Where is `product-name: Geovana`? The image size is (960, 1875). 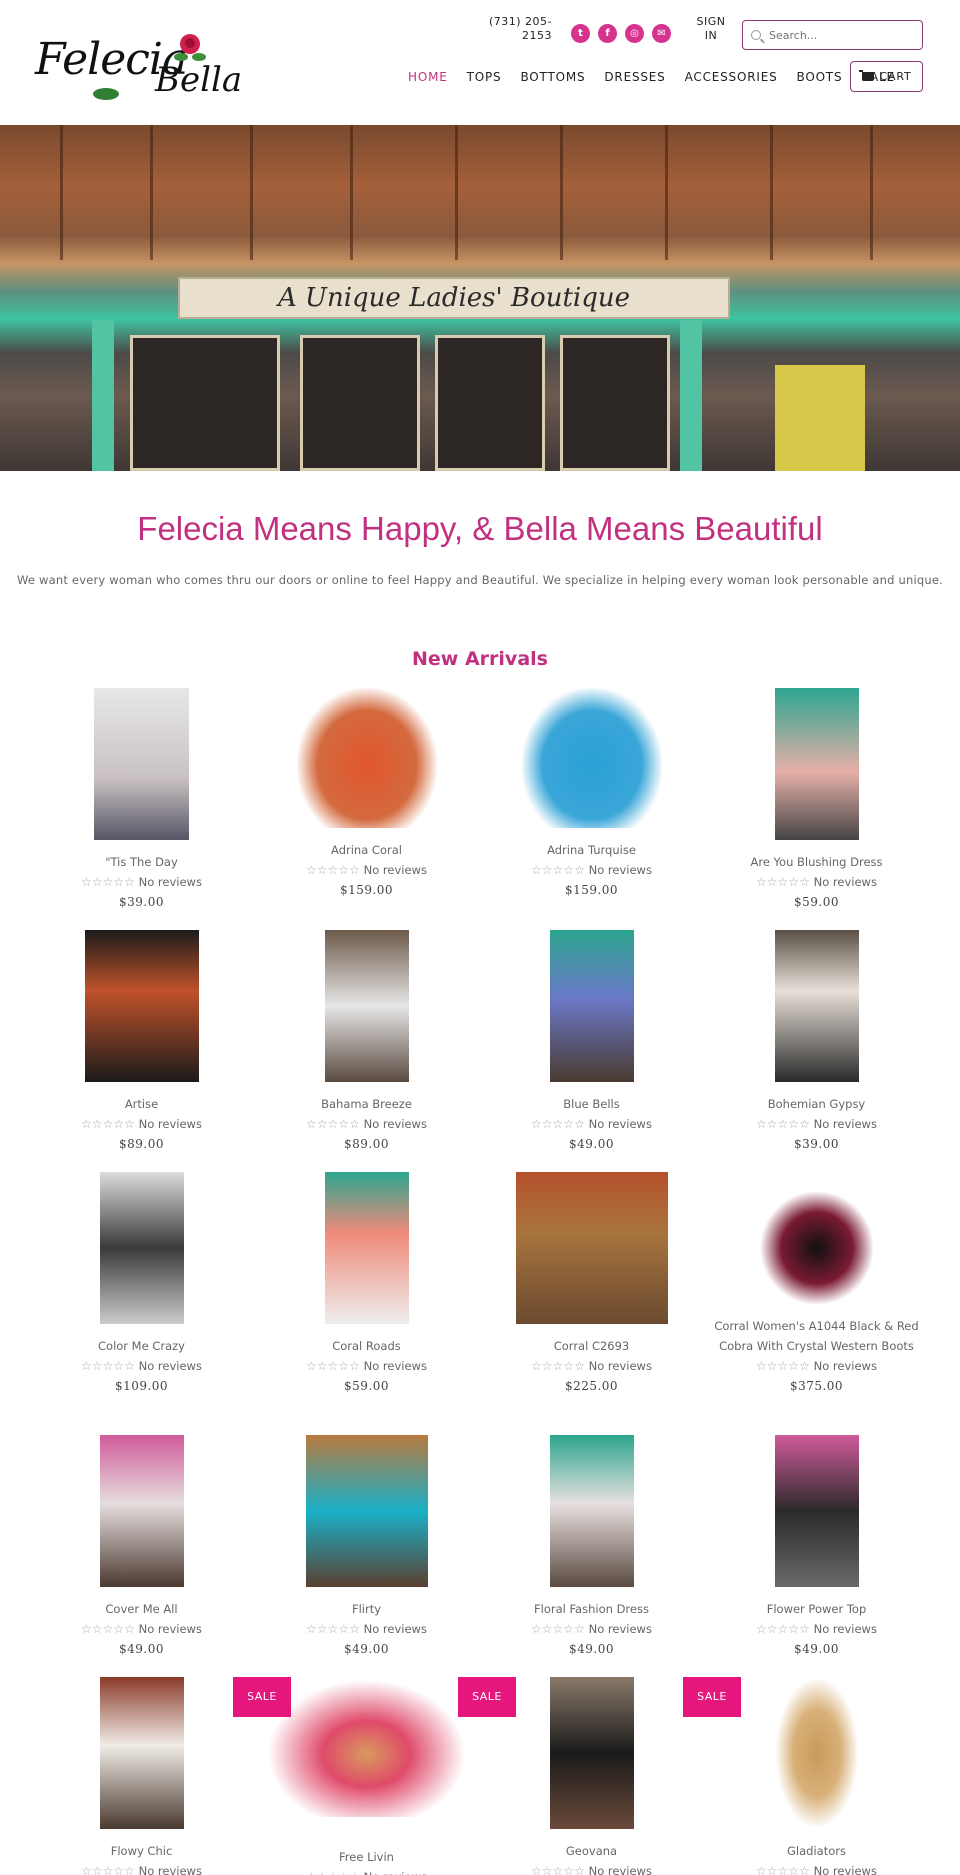 product-name: Geovana is located at coordinates (591, 1851).